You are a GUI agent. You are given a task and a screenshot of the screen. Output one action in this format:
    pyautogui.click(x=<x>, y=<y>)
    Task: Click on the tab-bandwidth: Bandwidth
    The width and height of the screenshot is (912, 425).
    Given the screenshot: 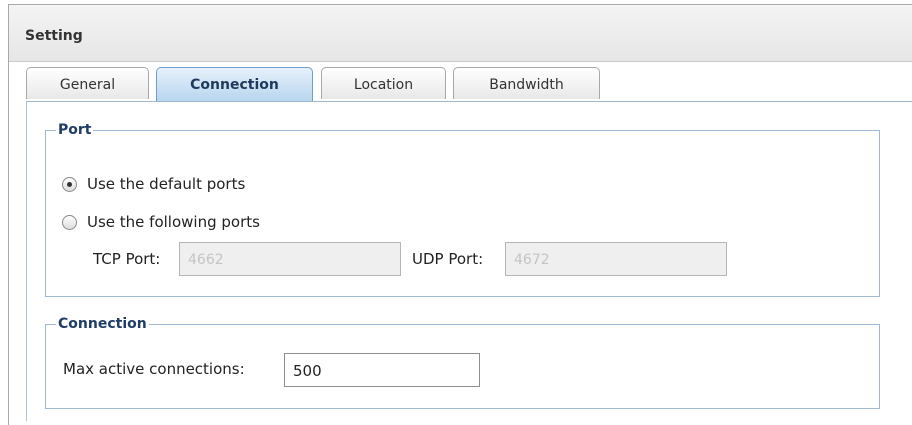 What is the action you would take?
    pyautogui.click(x=526, y=83)
    